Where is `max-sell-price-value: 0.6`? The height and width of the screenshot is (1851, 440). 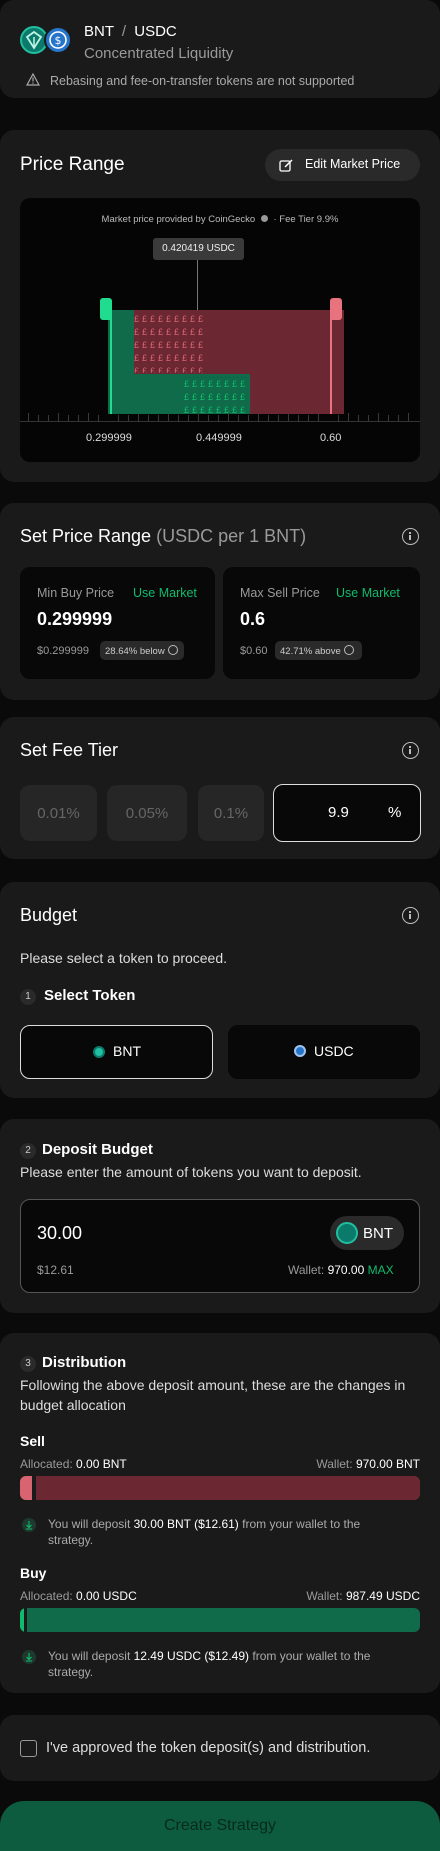
max-sell-price-value: 0.6 is located at coordinates (252, 619).